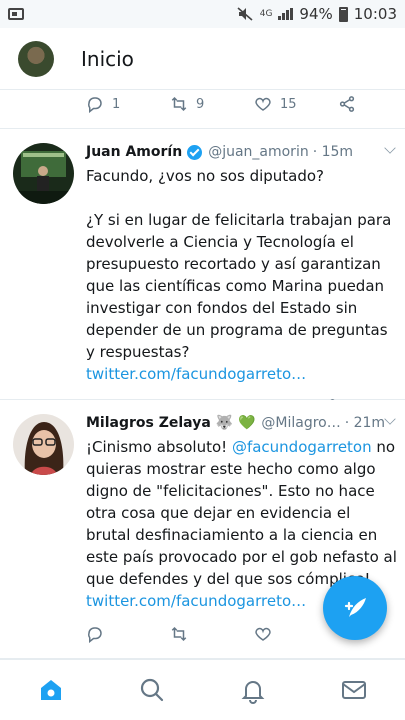  I want to click on compose-feather-icon, so click(355, 607).